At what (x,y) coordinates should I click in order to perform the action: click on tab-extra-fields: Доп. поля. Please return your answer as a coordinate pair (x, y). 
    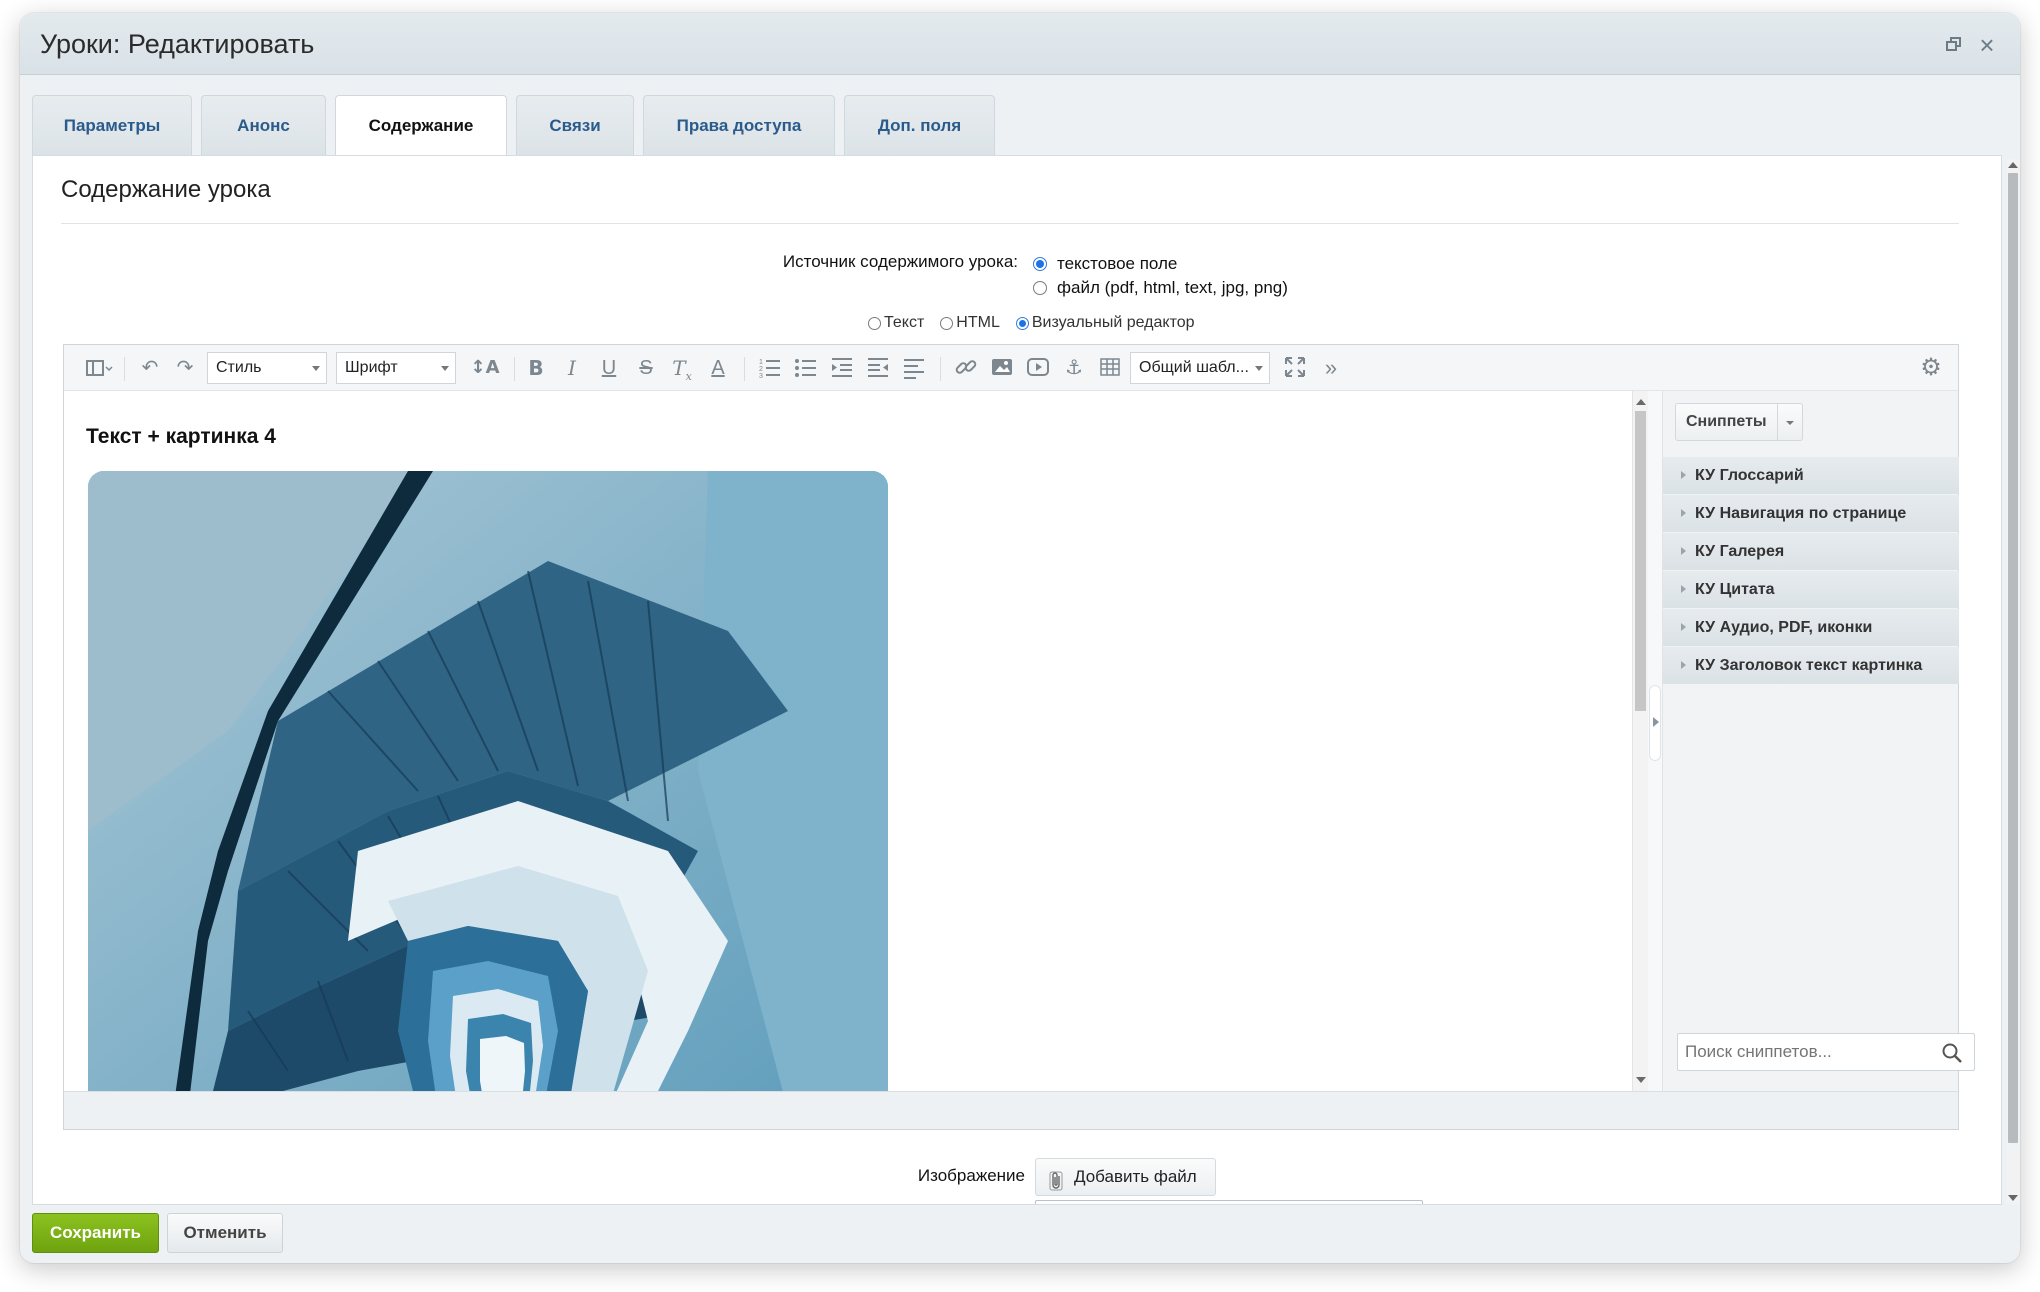
    Looking at the image, I should click on (919, 125).